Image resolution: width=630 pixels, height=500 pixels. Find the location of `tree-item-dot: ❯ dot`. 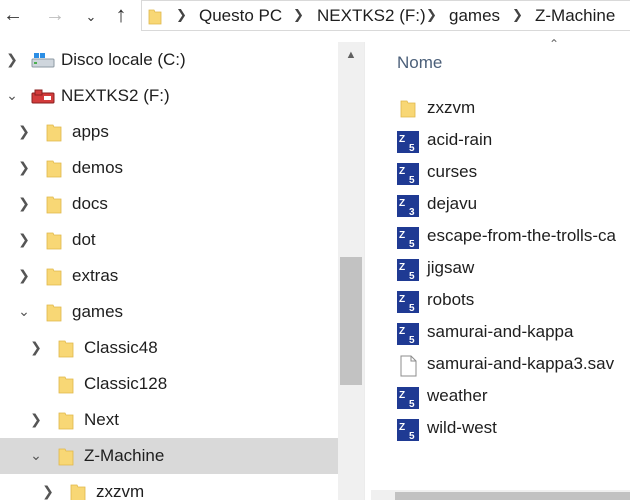

tree-item-dot: ❯ dot is located at coordinates (169, 240).